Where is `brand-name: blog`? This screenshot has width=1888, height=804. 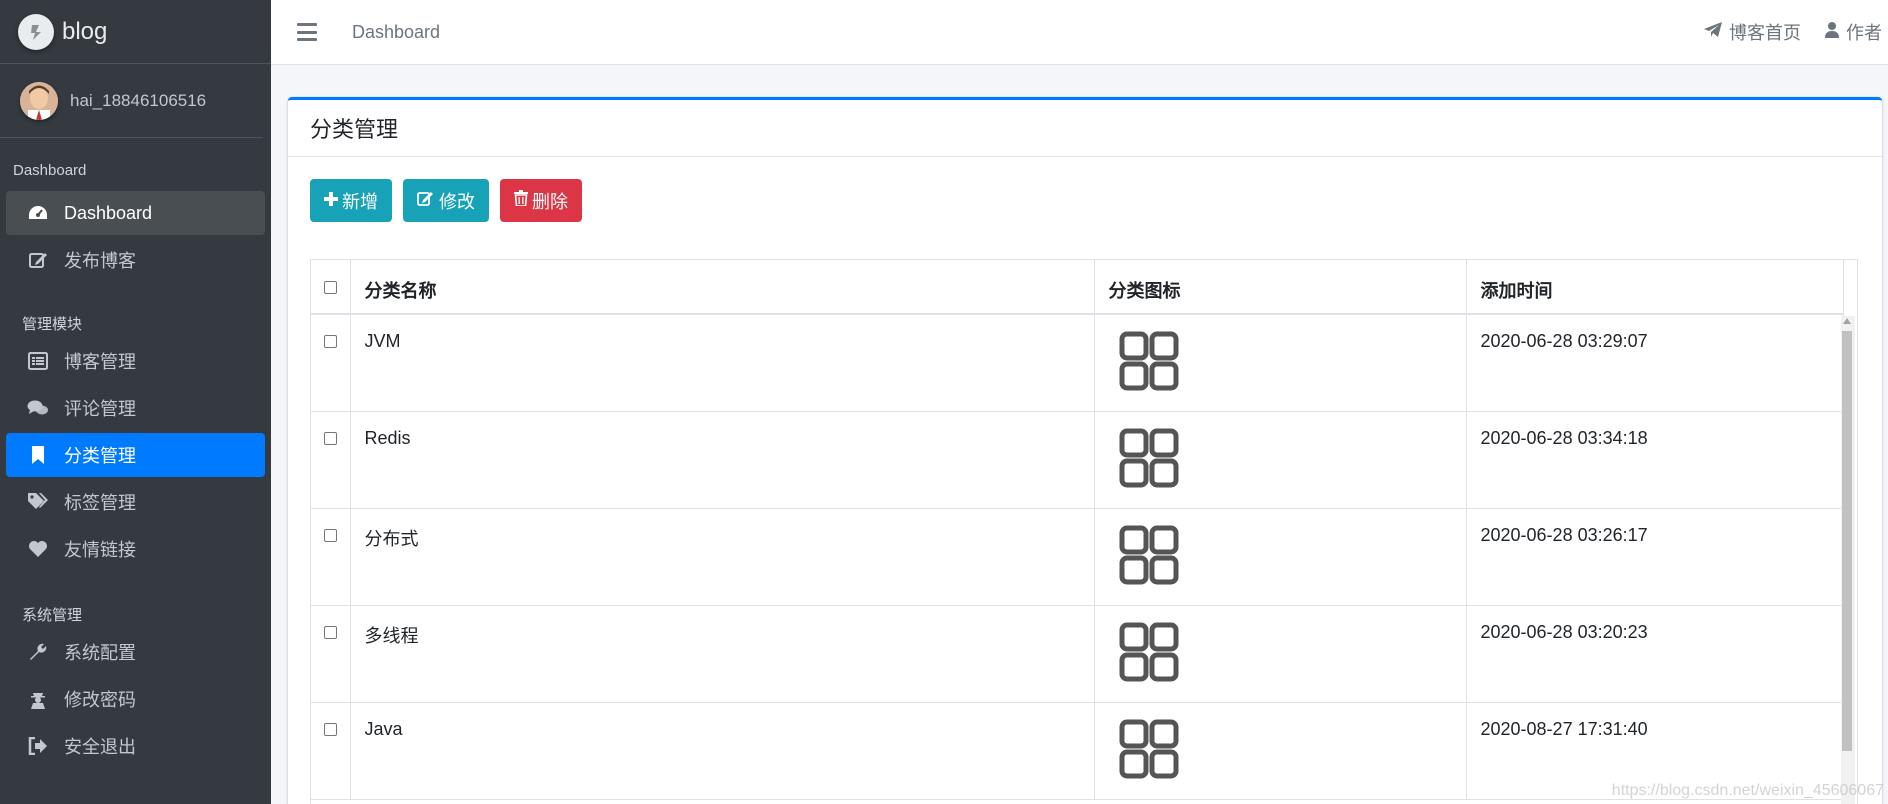 brand-name: blog is located at coordinates (85, 31).